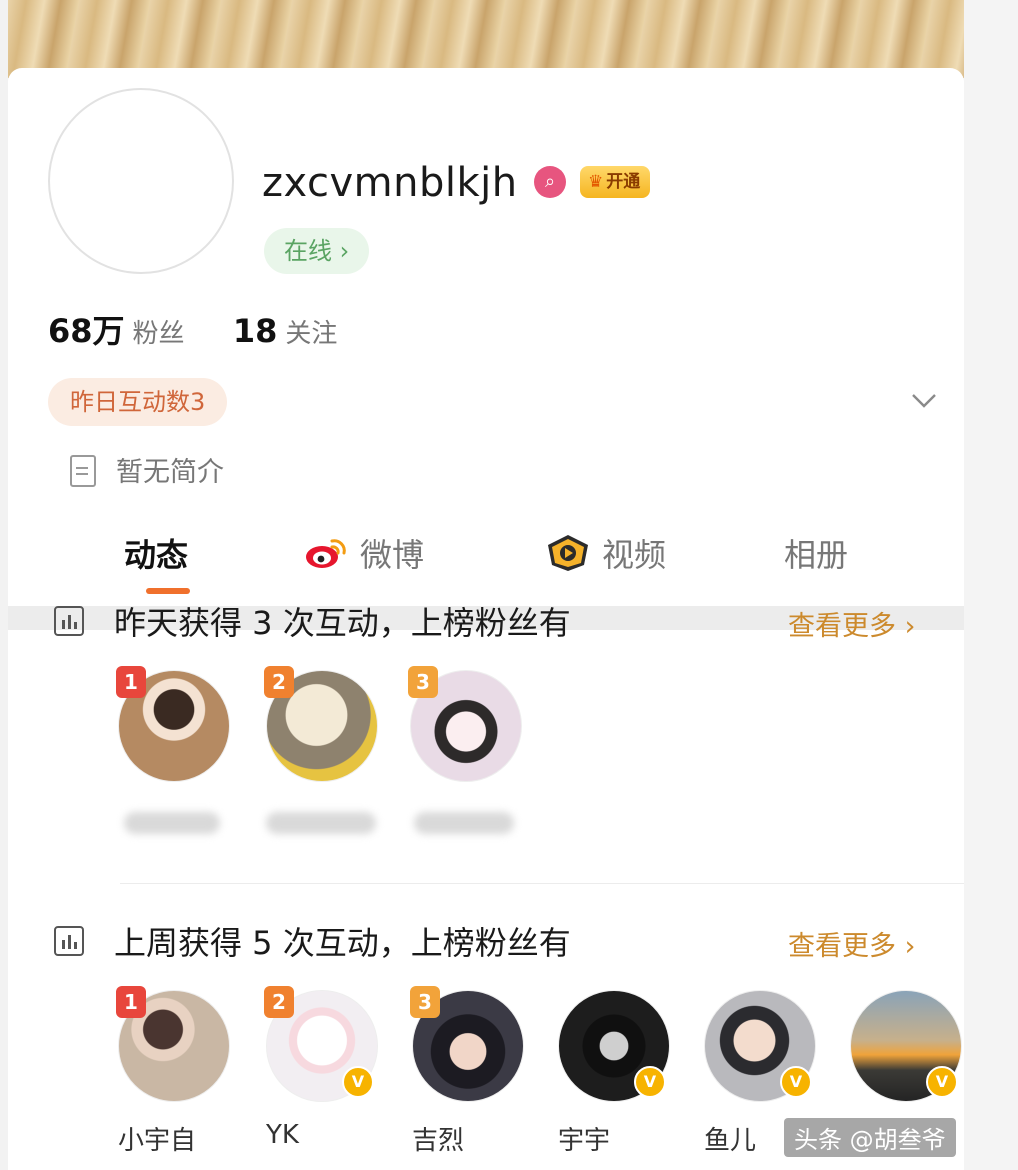 The image size is (1018, 1170). Describe the element at coordinates (623, 182) in the screenshot. I see `vip-label: 开通` at that location.